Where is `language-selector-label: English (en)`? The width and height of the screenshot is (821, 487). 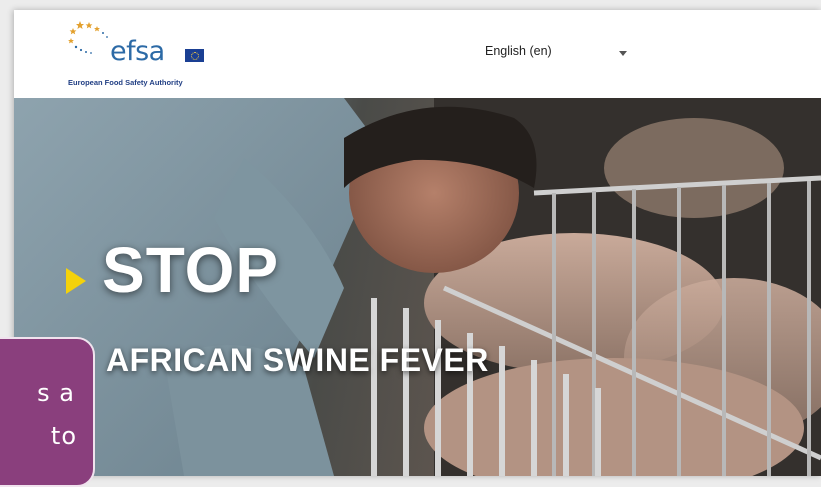 language-selector-label: English (en) is located at coordinates (518, 51).